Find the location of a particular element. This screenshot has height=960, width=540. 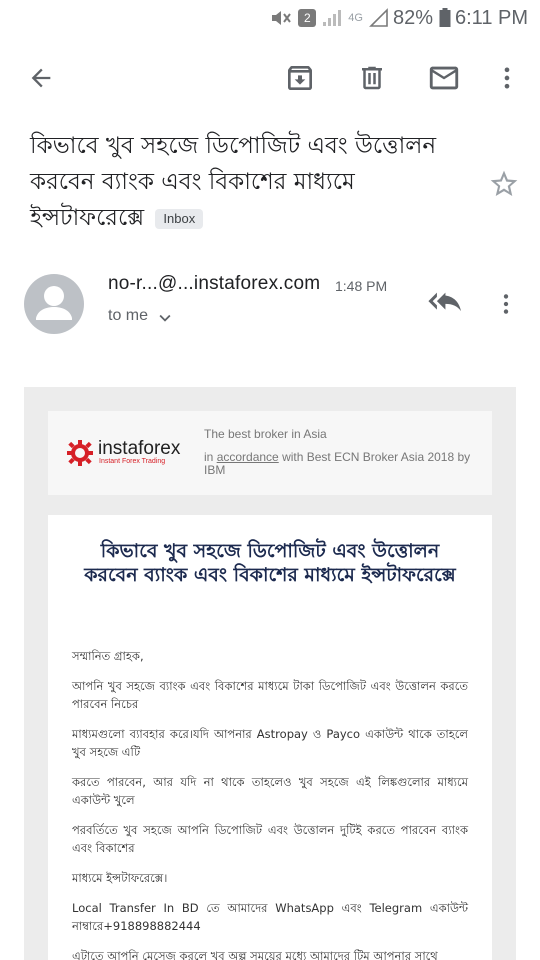

mark-unread-button is located at coordinates (444, 78).